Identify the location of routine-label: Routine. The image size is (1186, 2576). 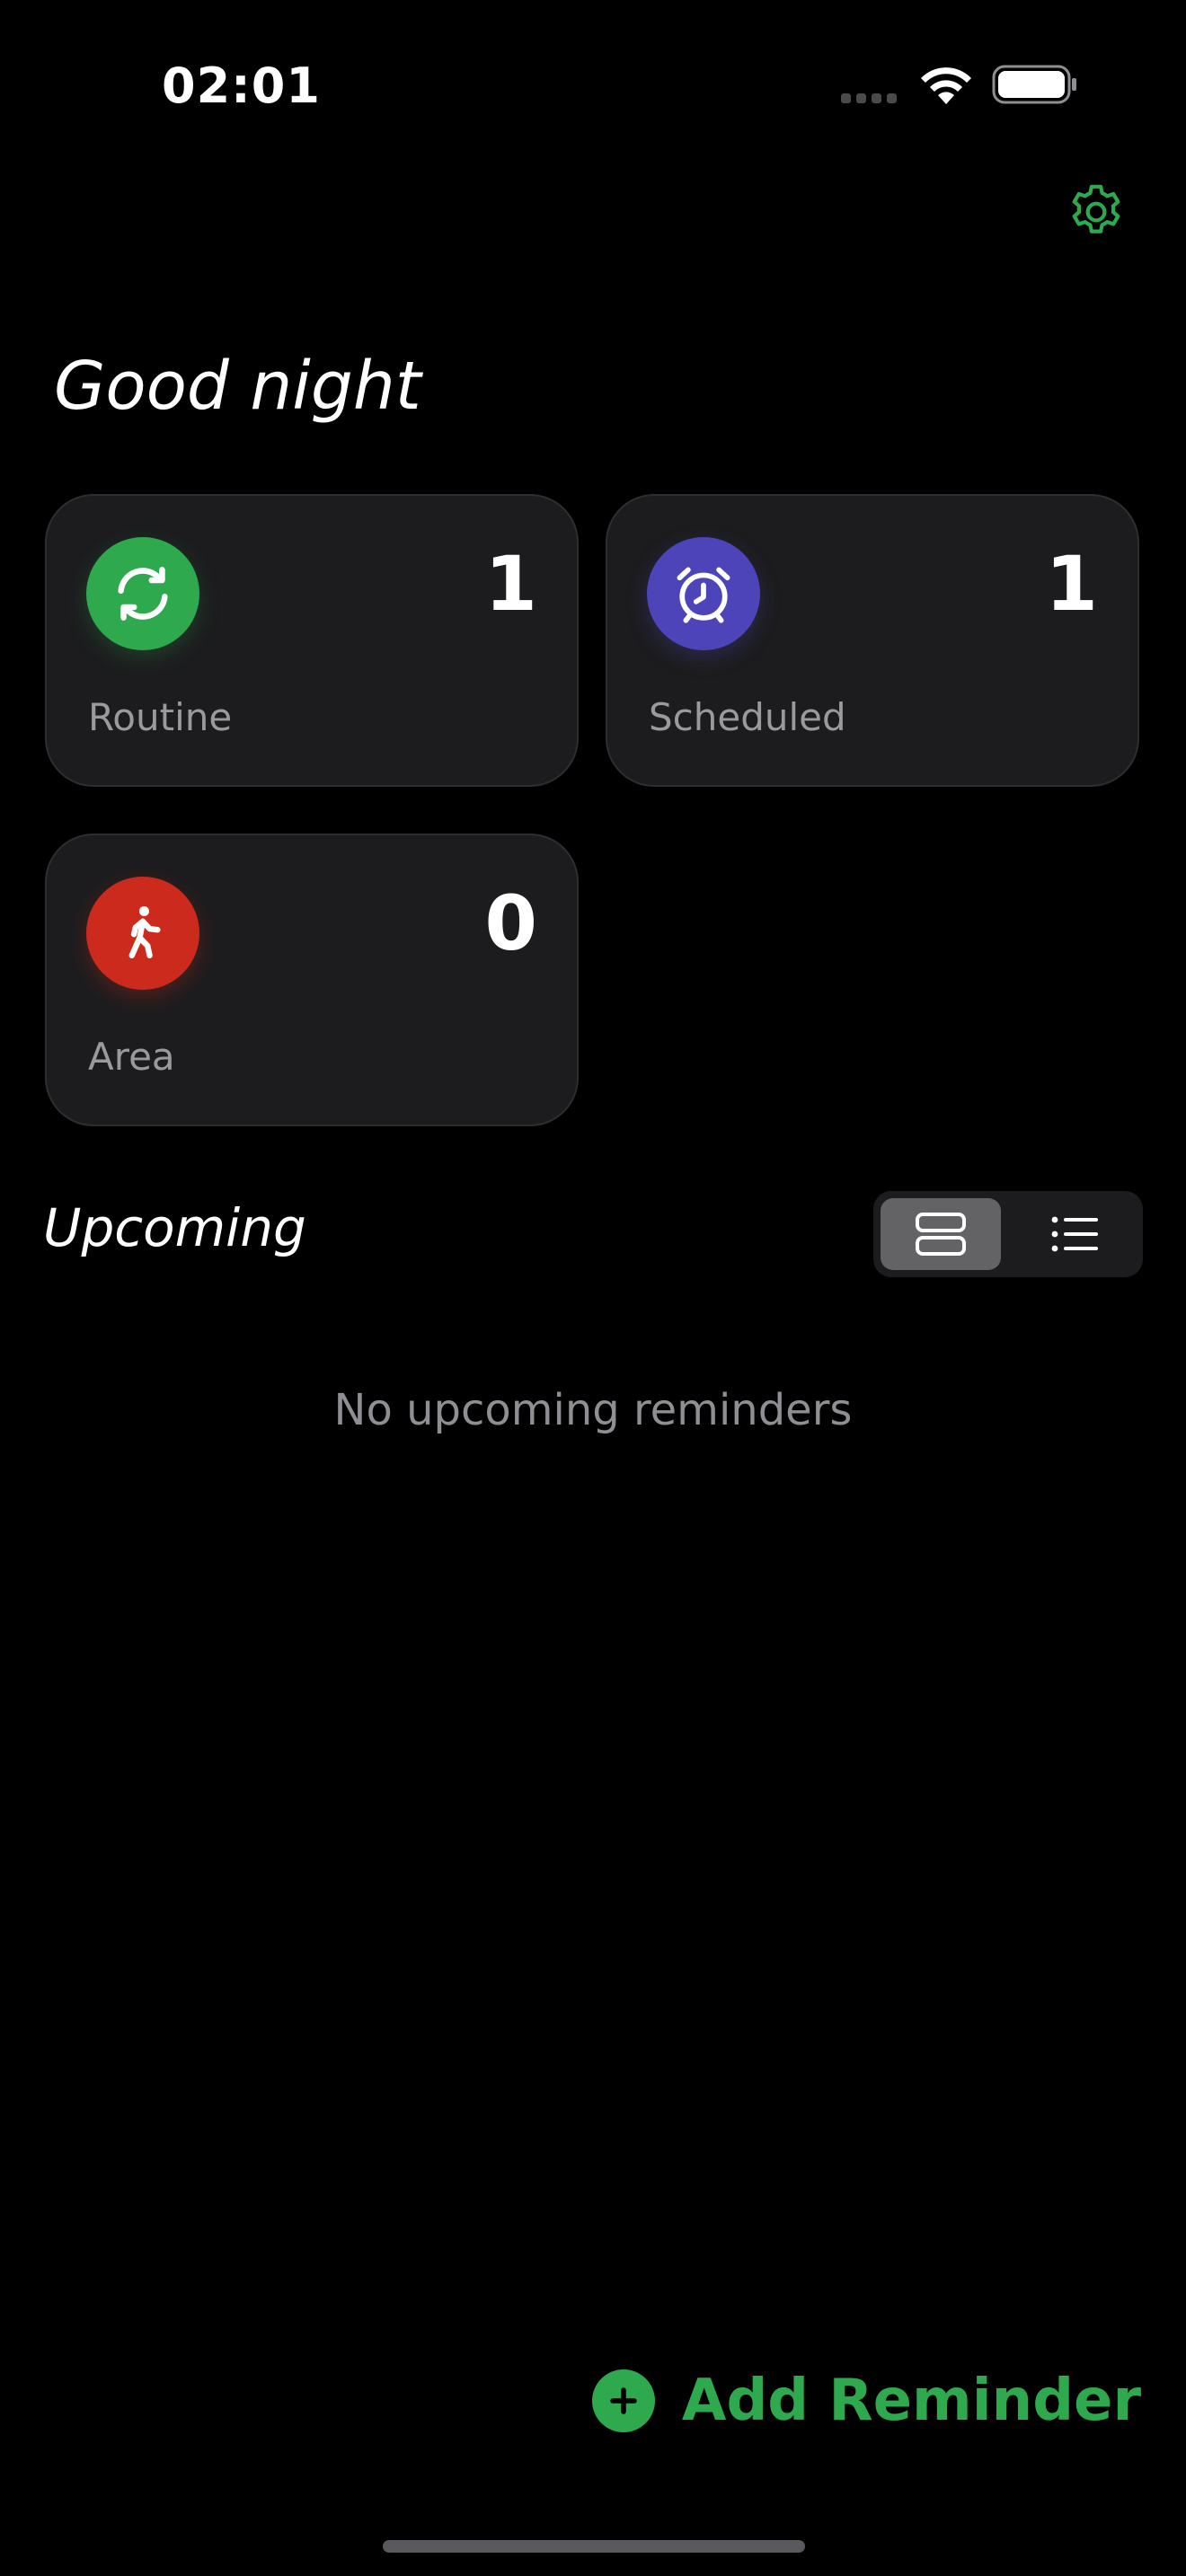
(160, 717).